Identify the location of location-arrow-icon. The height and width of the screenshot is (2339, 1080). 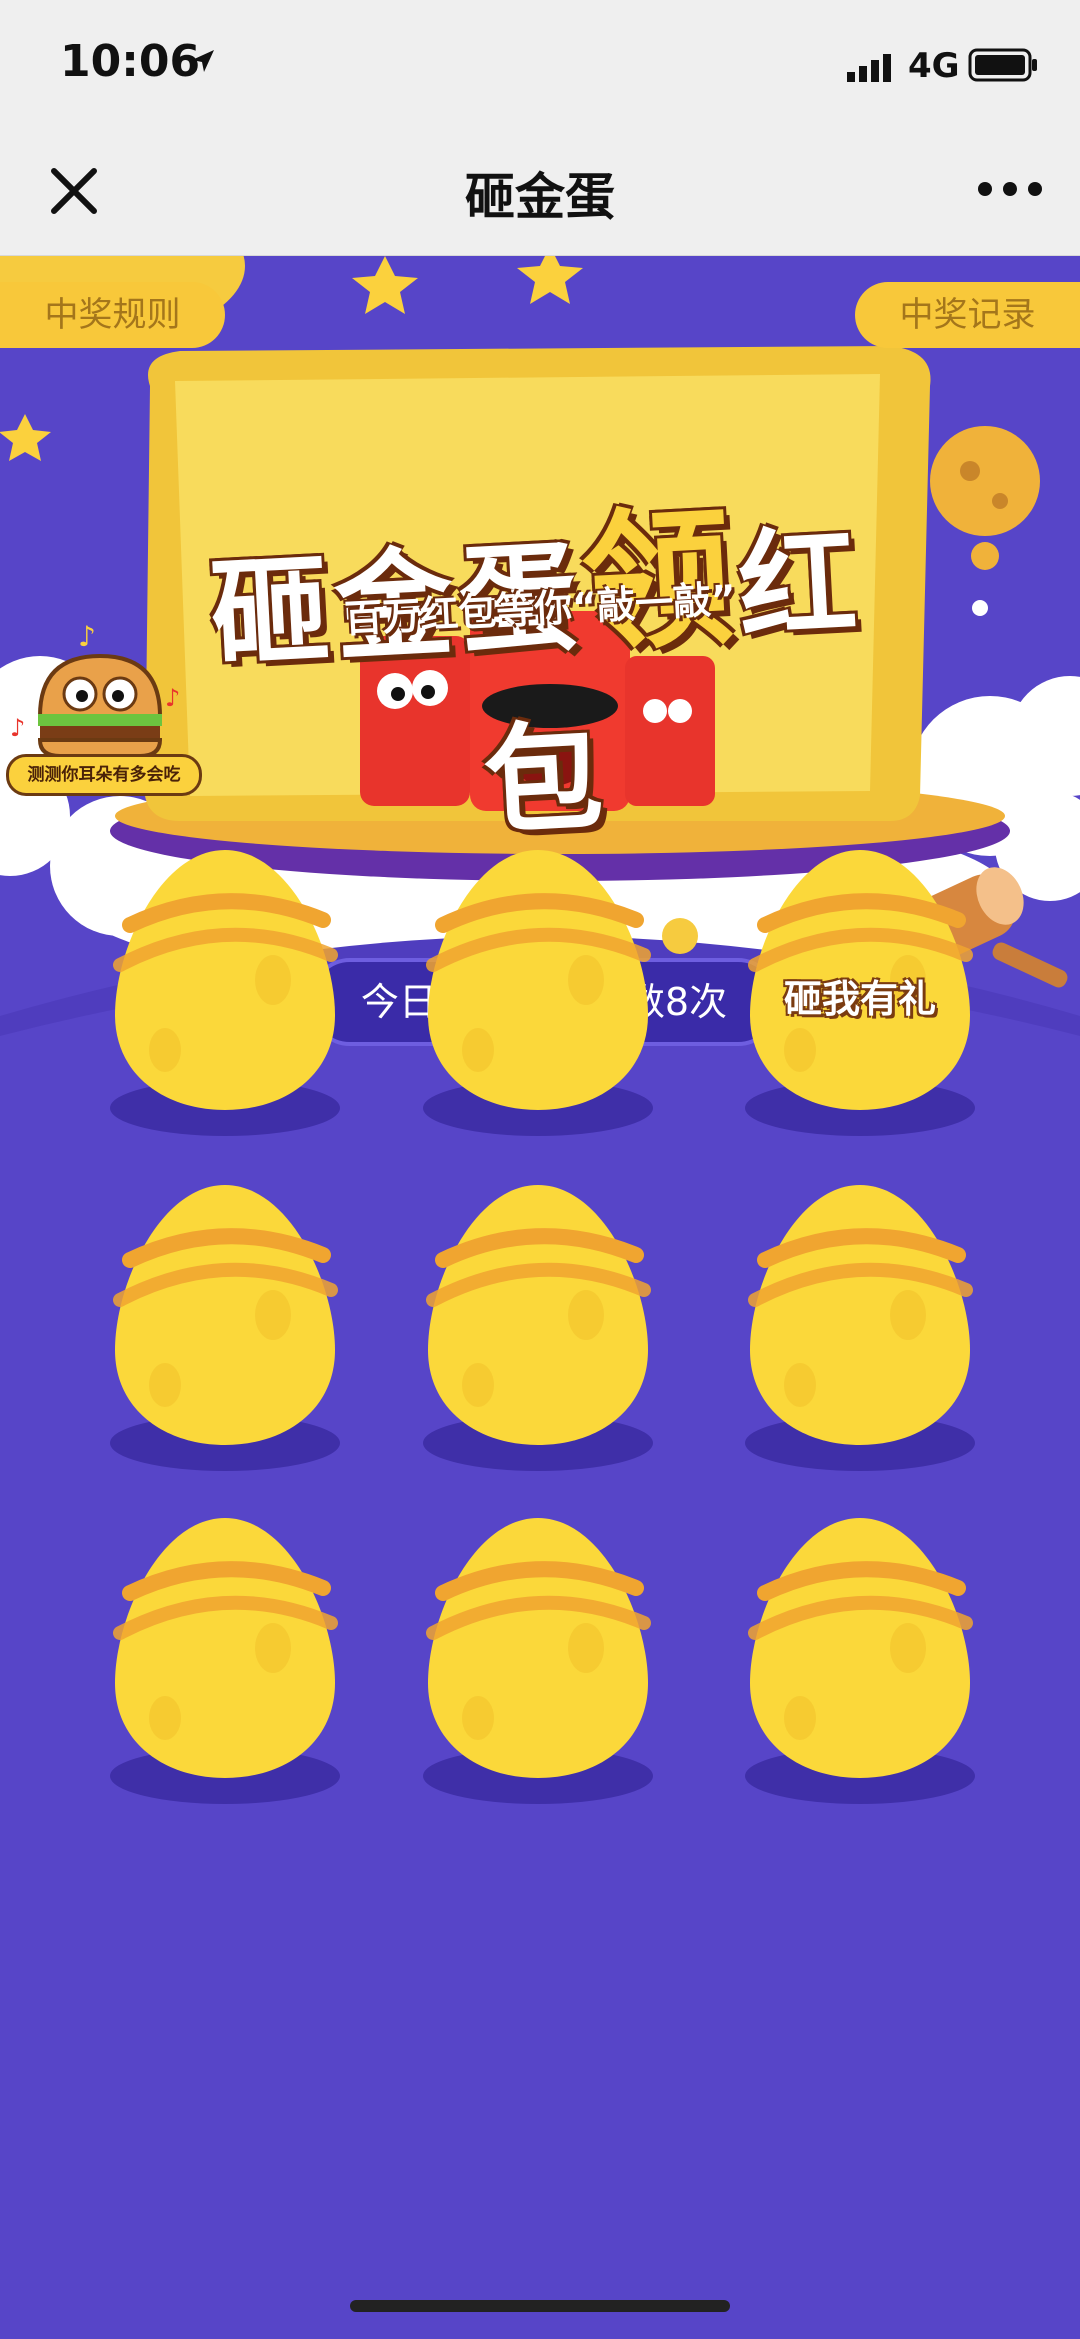
(203, 61).